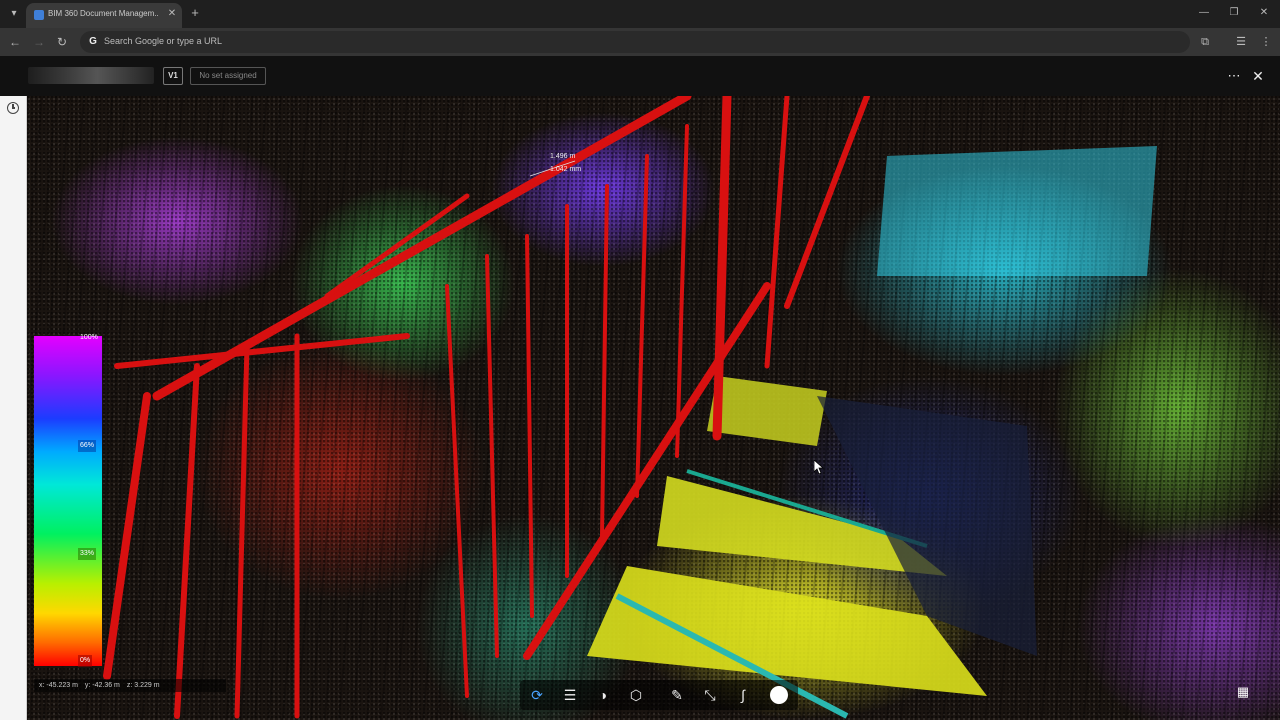 This screenshot has width=1280, height=720. What do you see at coordinates (767, 411) in the screenshot?
I see `stair-tread` at bounding box center [767, 411].